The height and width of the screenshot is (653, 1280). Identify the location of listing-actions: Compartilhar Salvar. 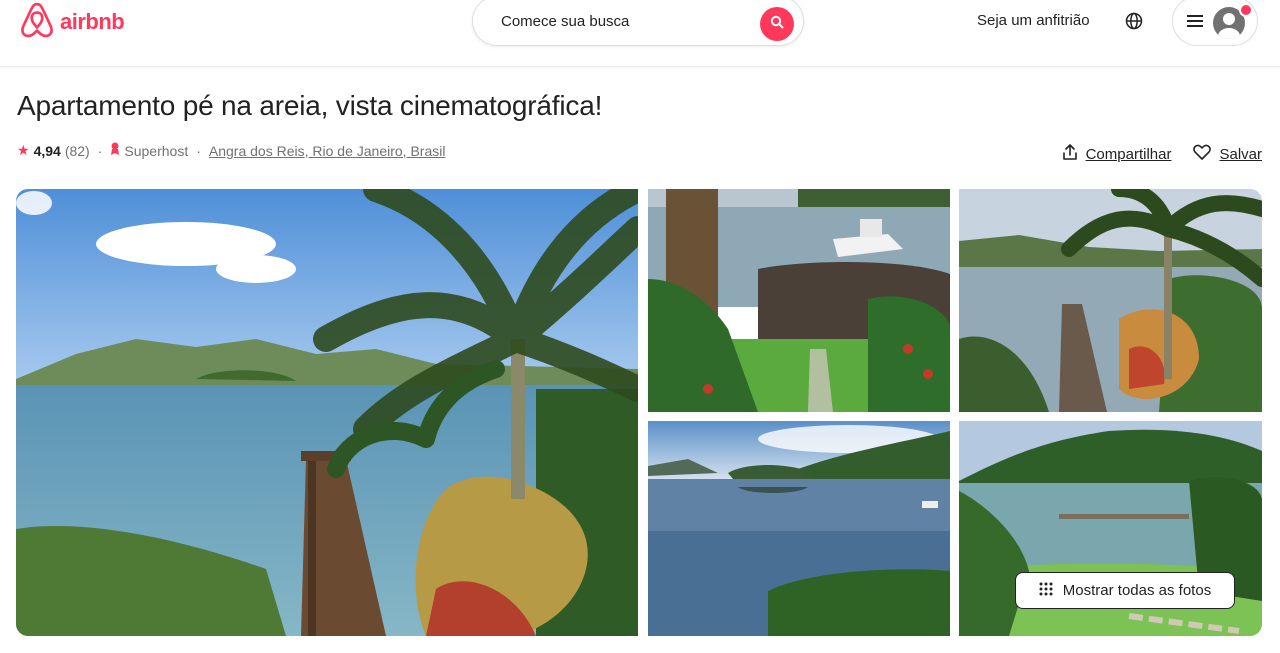
(1162, 154).